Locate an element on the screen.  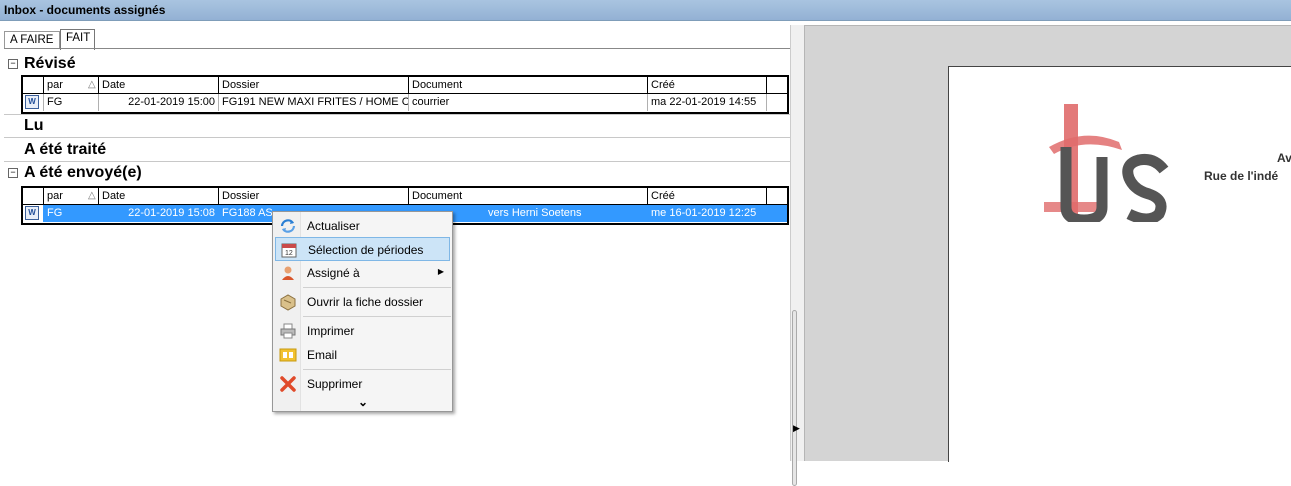
menu-item-label: Sélection de périodes is located at coordinates (366, 250).